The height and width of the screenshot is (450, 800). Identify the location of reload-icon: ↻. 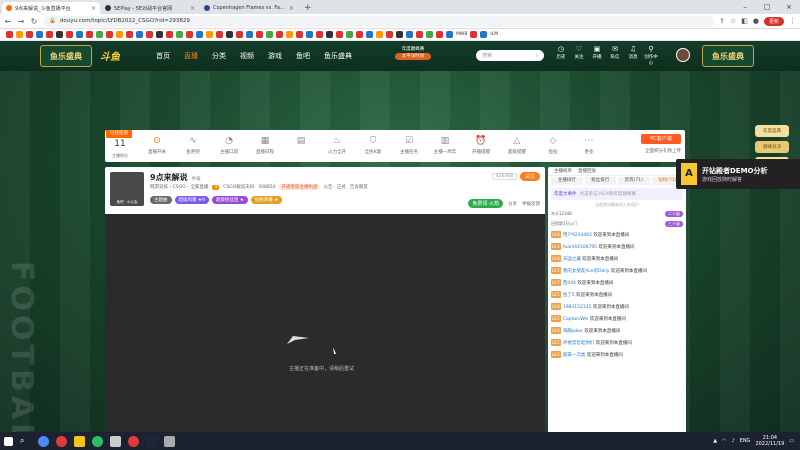
(34, 21).